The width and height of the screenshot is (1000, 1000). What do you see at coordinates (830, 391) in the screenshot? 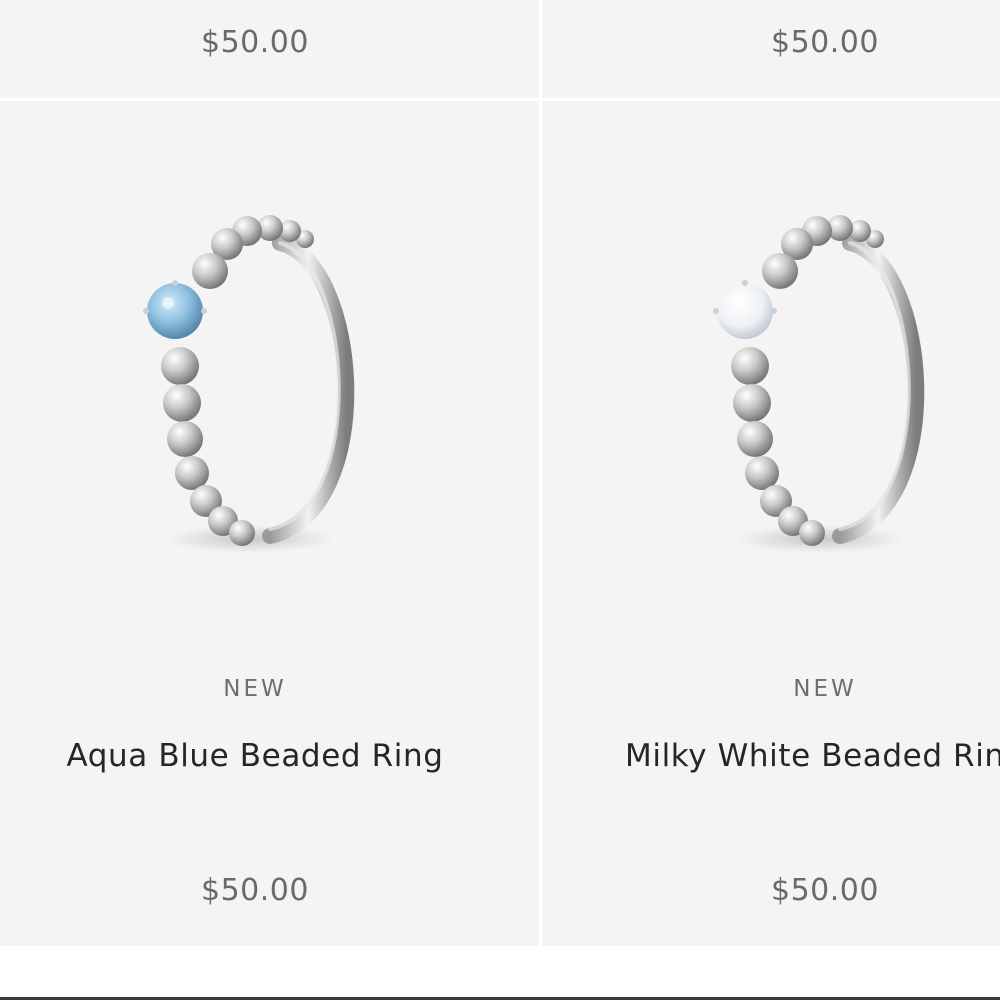
I see `product-image-milky-white-ring` at bounding box center [830, 391].